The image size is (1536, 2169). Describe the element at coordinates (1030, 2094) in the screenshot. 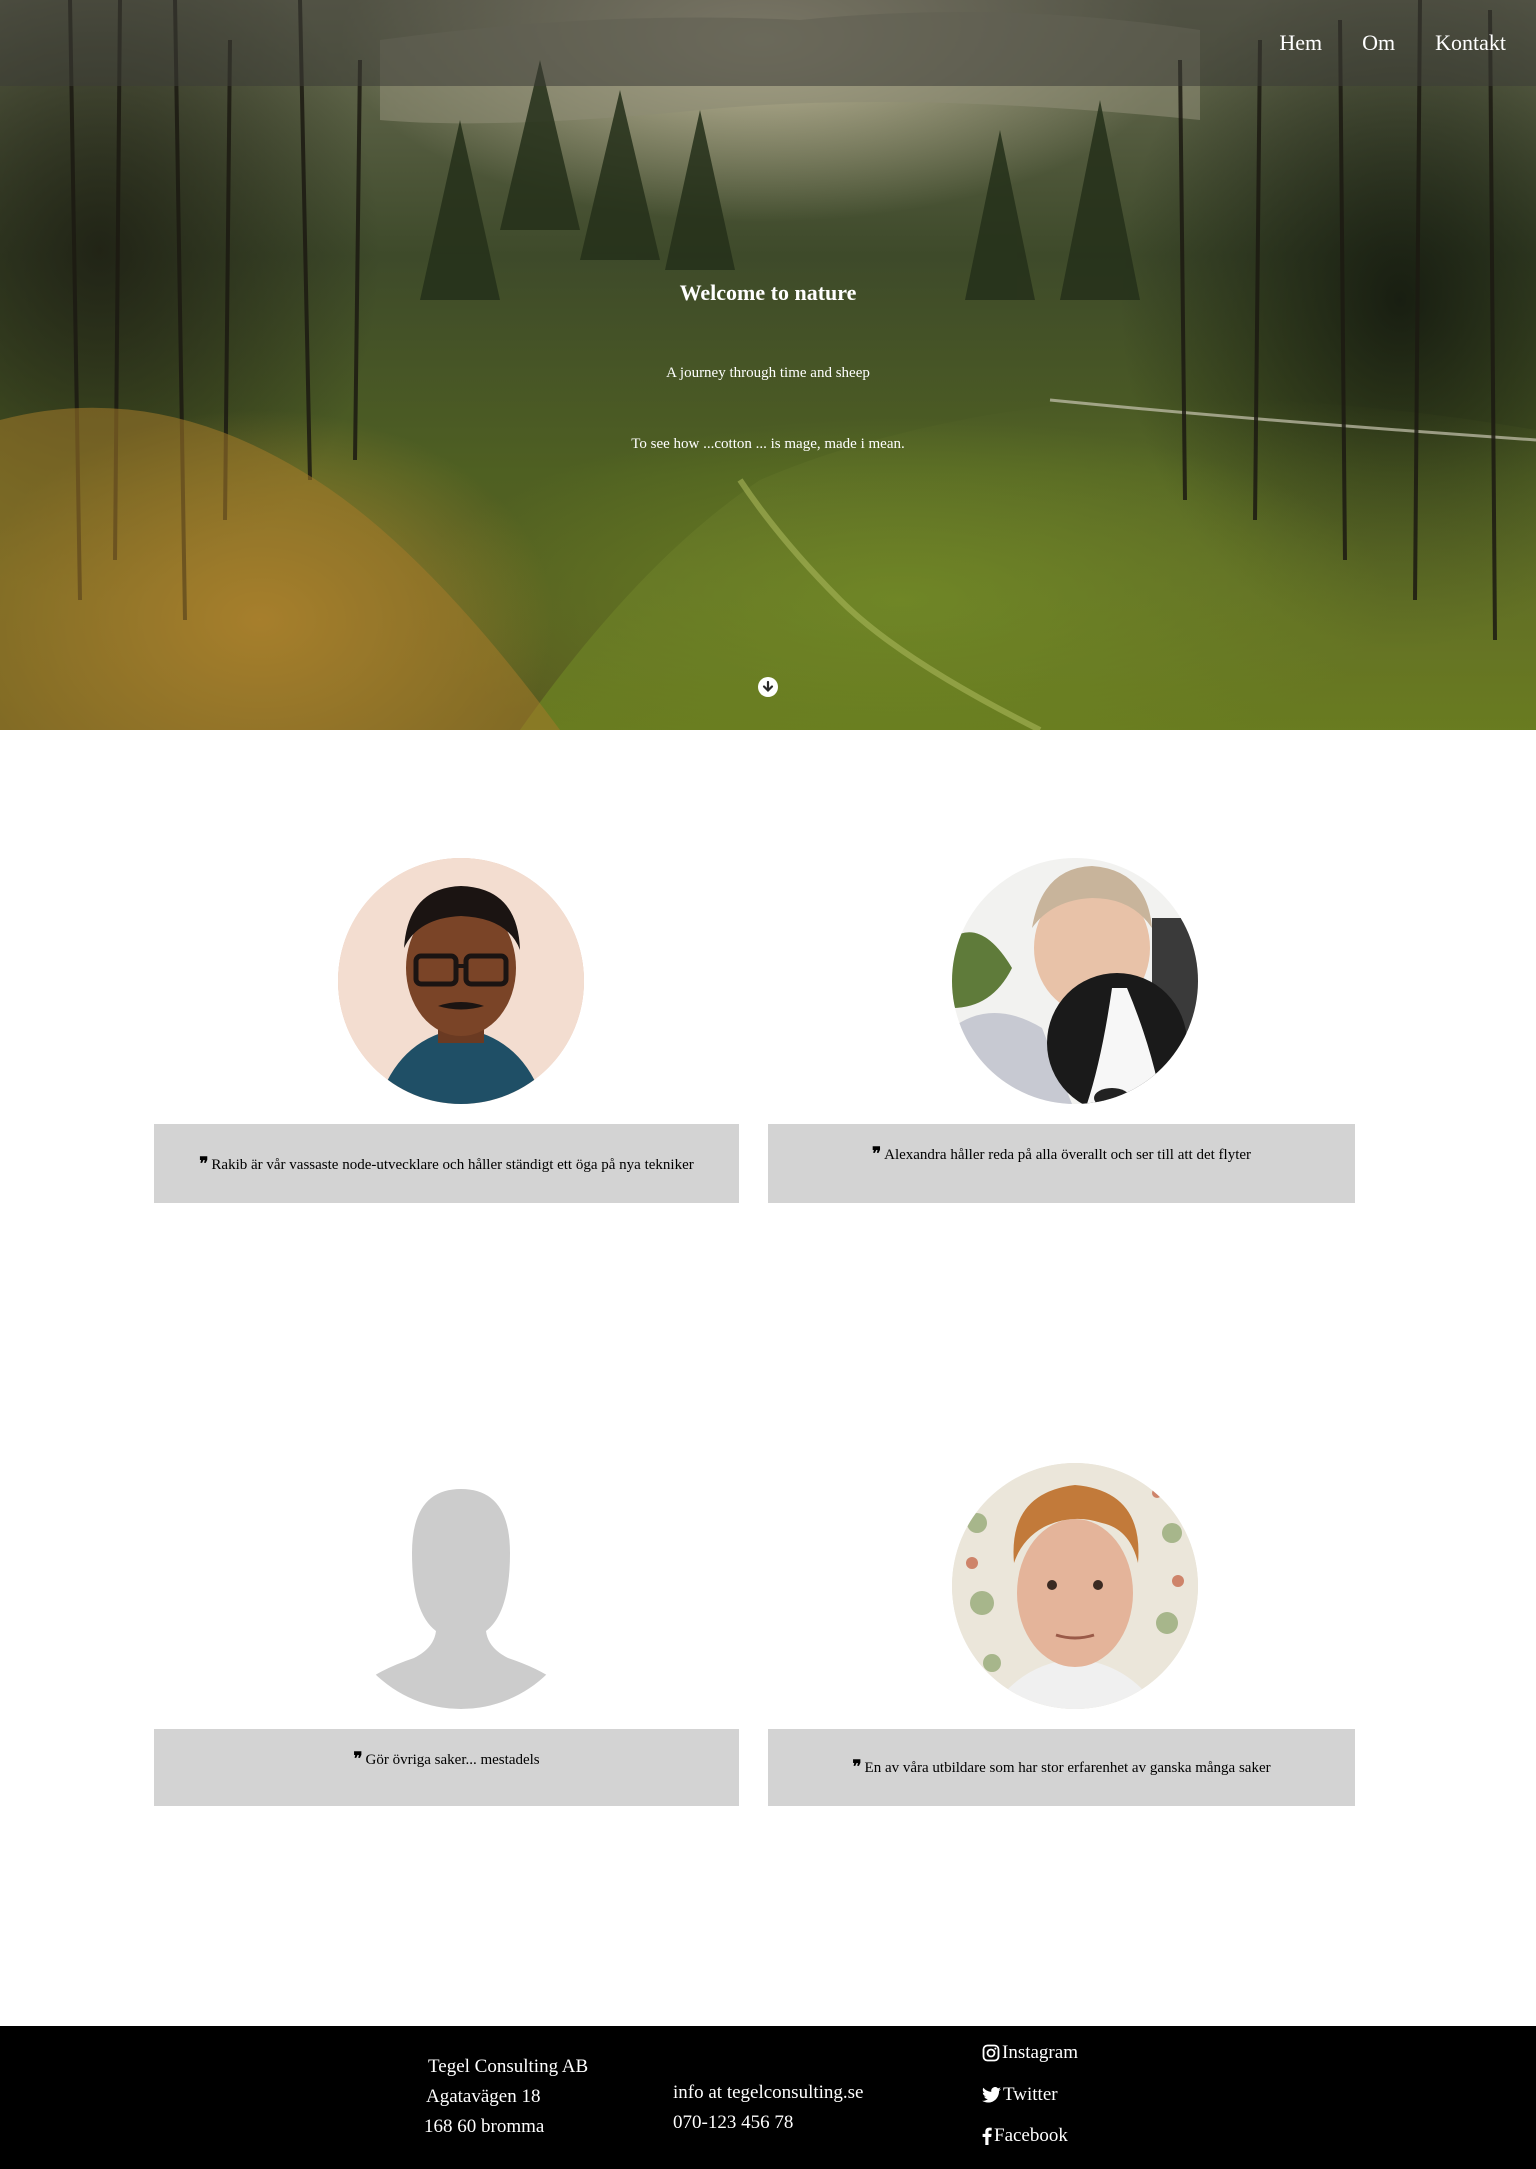

I see `footer-twitter-label: Twitter` at that location.